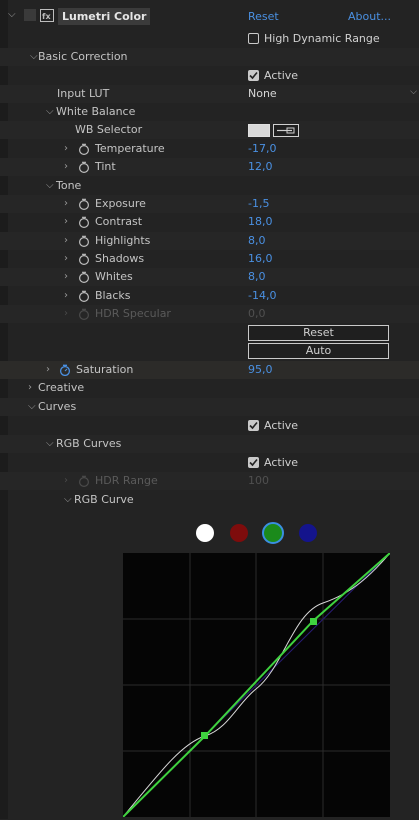  What do you see at coordinates (260, 370) in the screenshot?
I see `saturation-value: 95,0` at bounding box center [260, 370].